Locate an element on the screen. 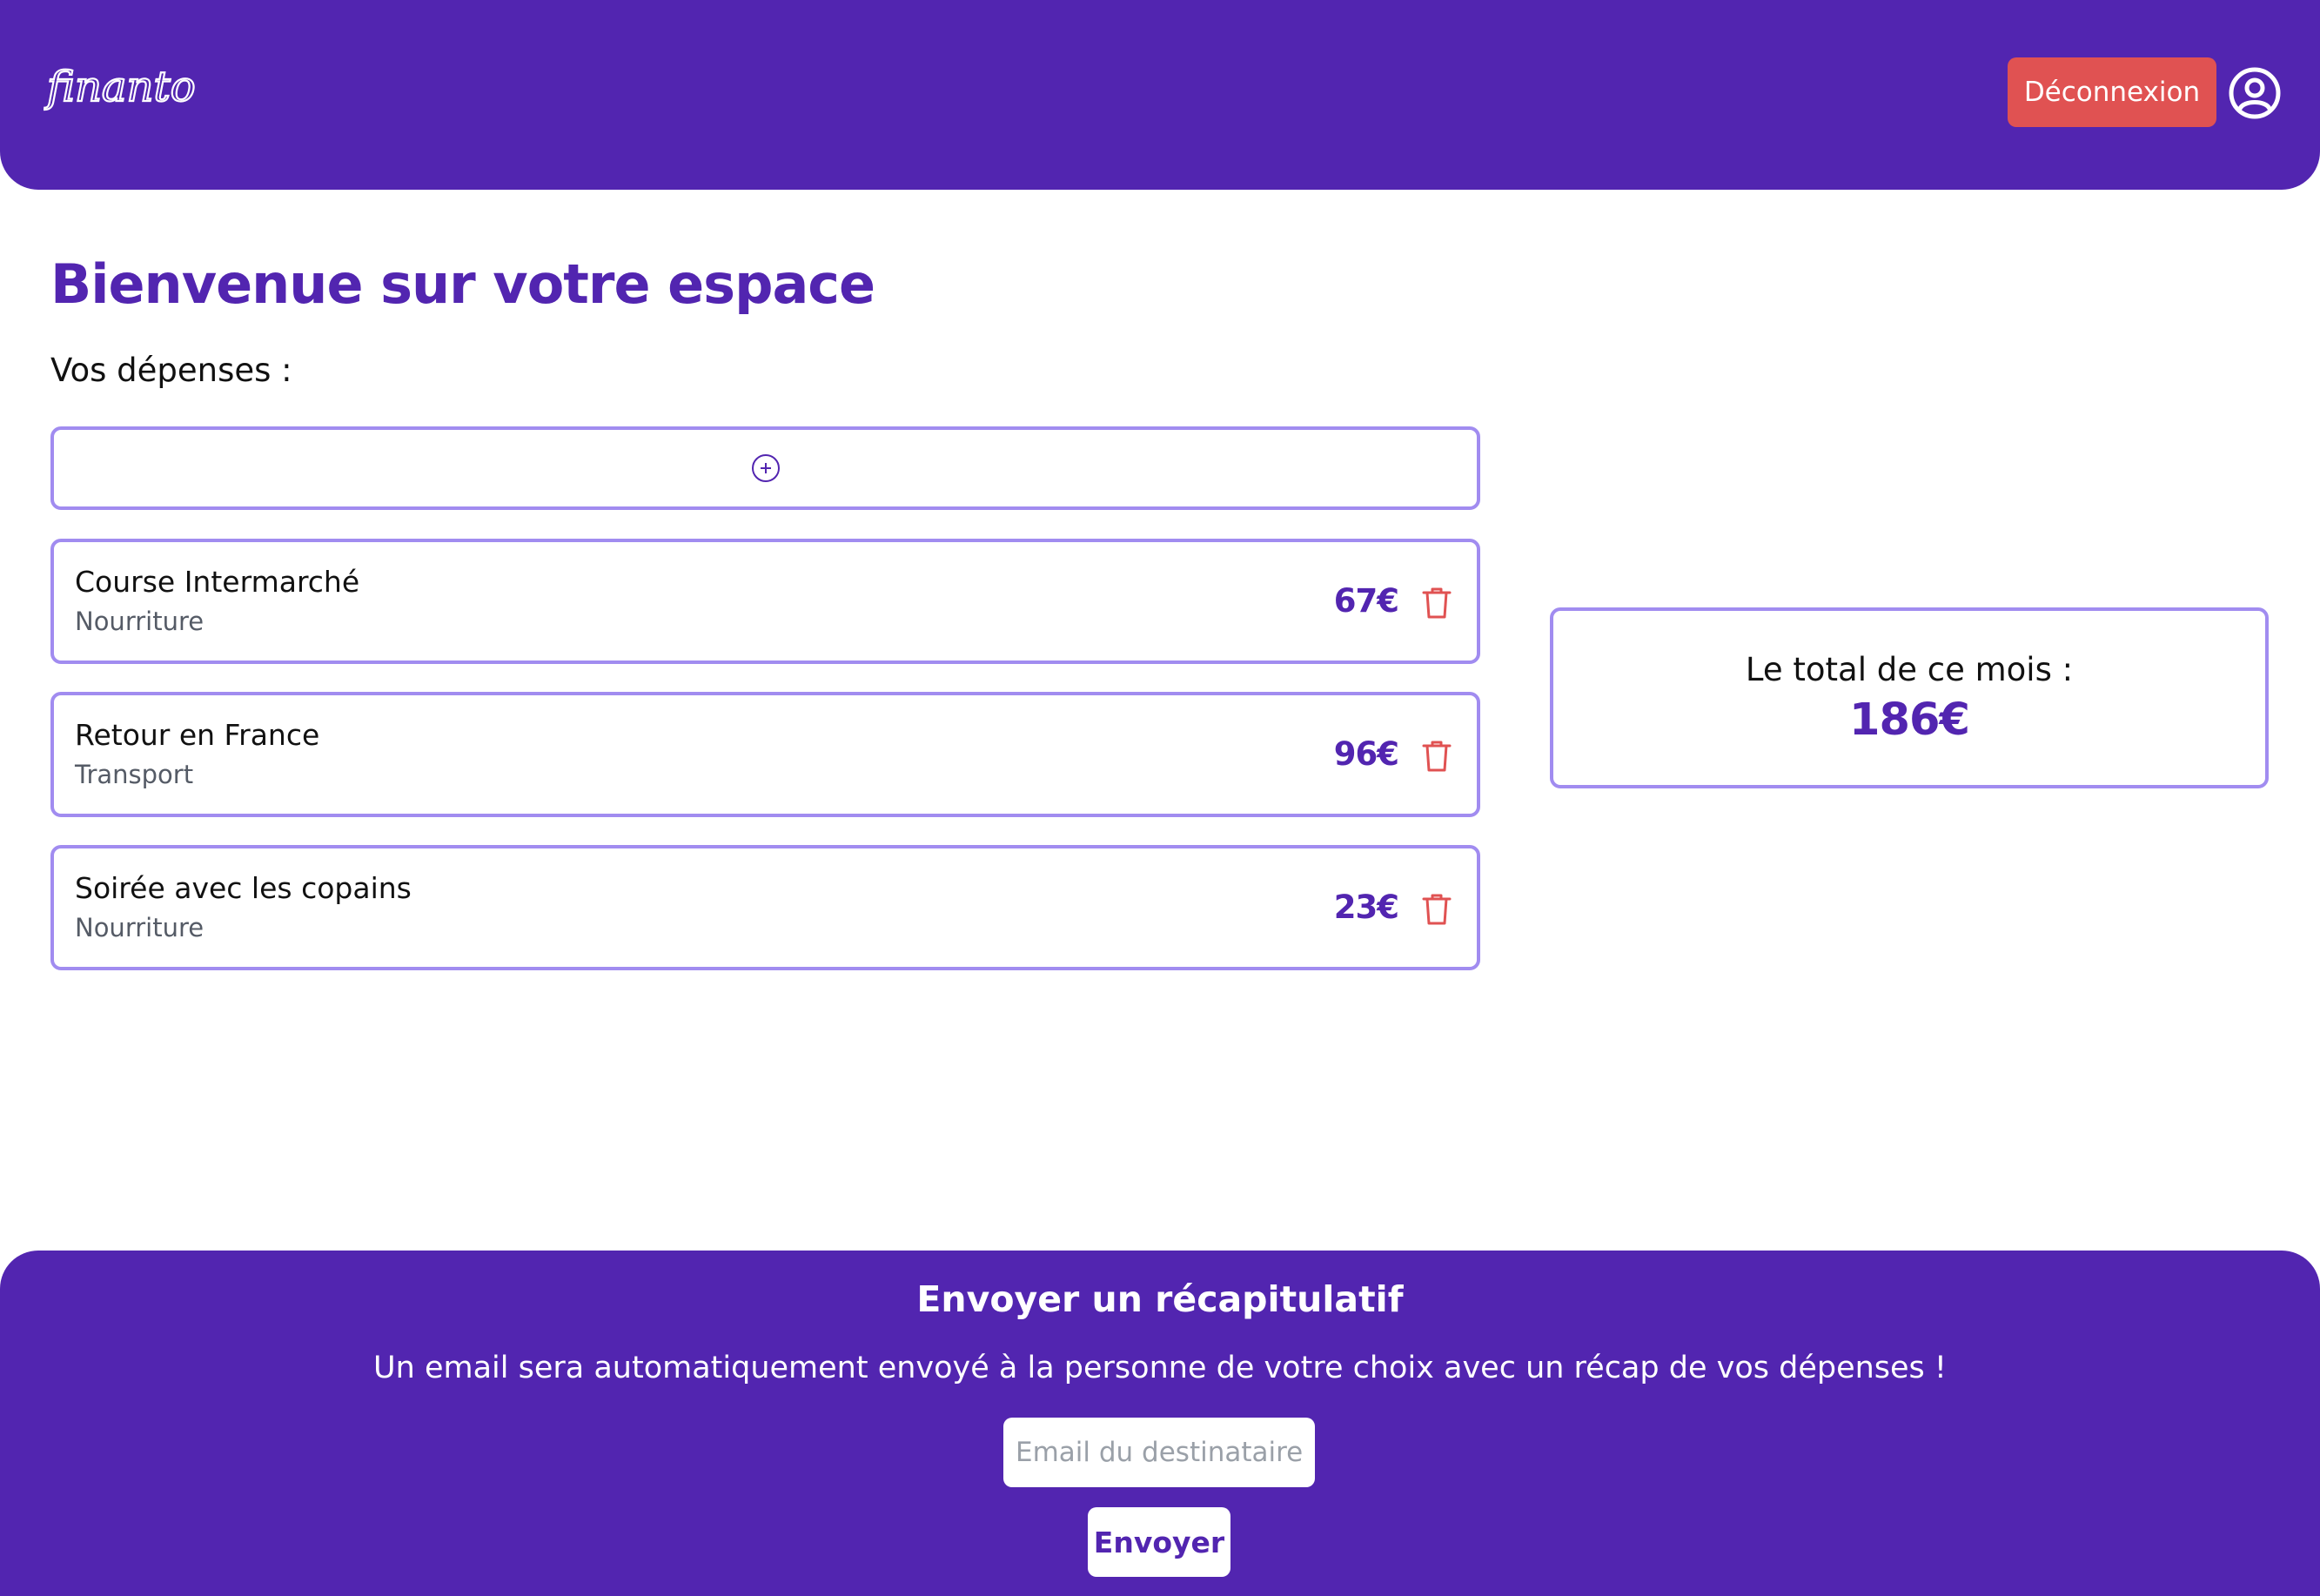 The width and height of the screenshot is (2320, 1596). expense-name: Course Intermarché is located at coordinates (217, 582).